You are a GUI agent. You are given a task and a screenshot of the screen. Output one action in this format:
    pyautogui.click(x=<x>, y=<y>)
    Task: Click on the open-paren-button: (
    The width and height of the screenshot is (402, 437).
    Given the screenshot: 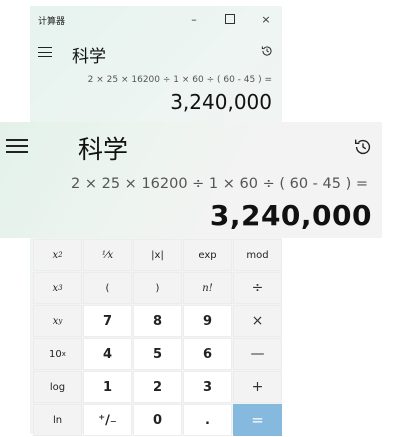 What is the action you would take?
    pyautogui.click(x=107, y=288)
    